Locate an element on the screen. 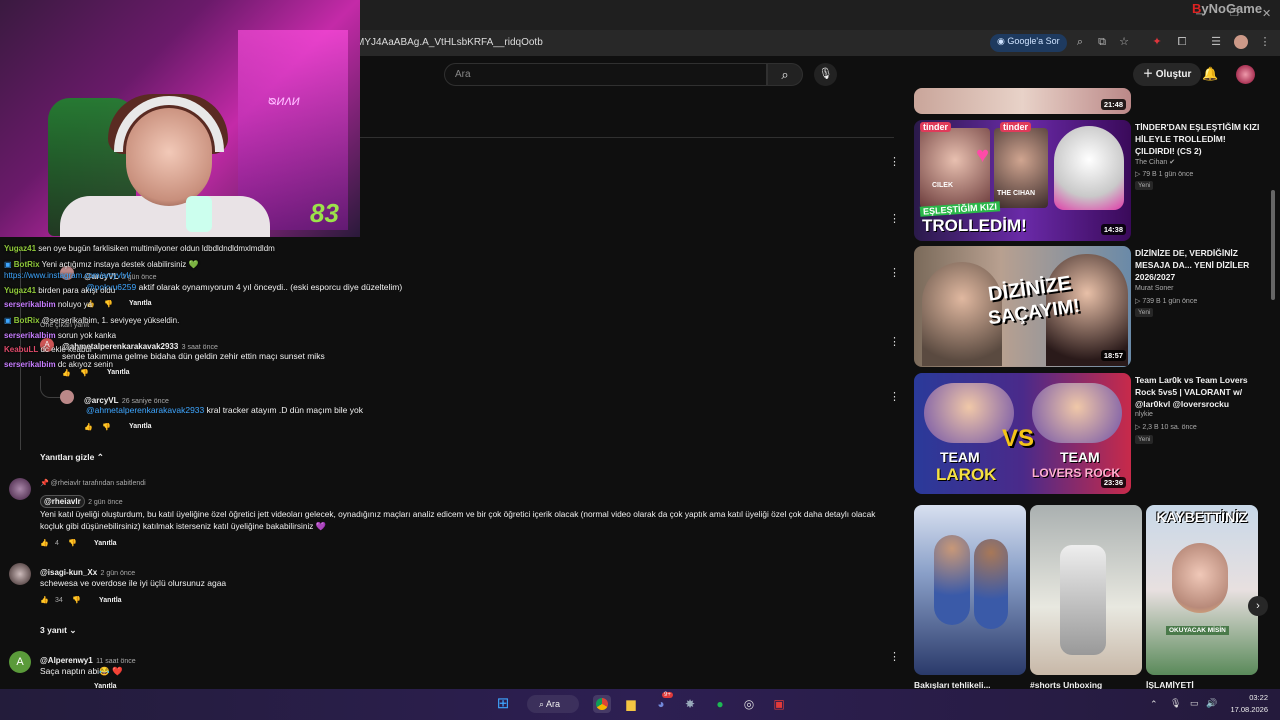  comment-time: 3 saat önce is located at coordinates (200, 347).